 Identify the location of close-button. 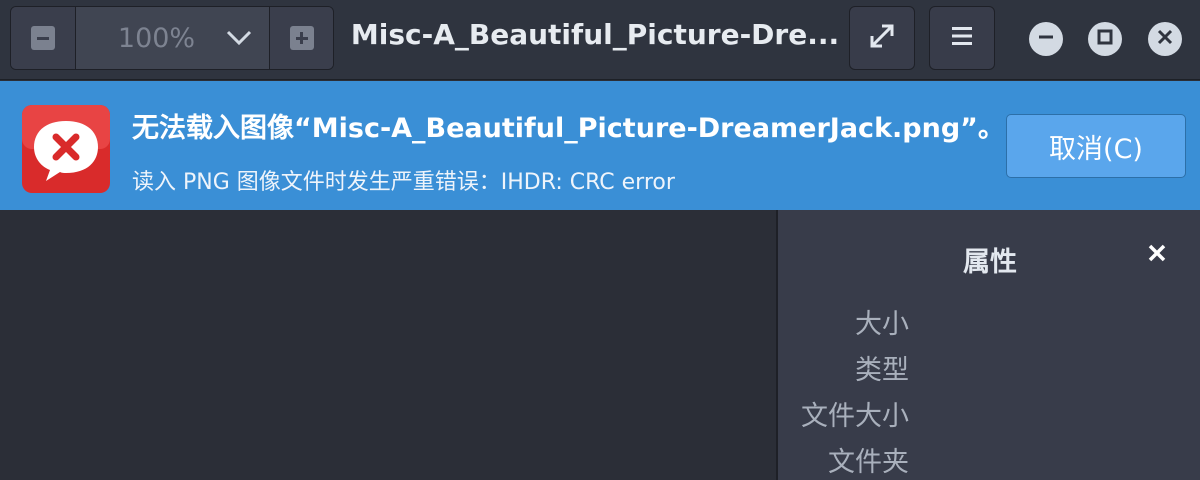
(1165, 39).